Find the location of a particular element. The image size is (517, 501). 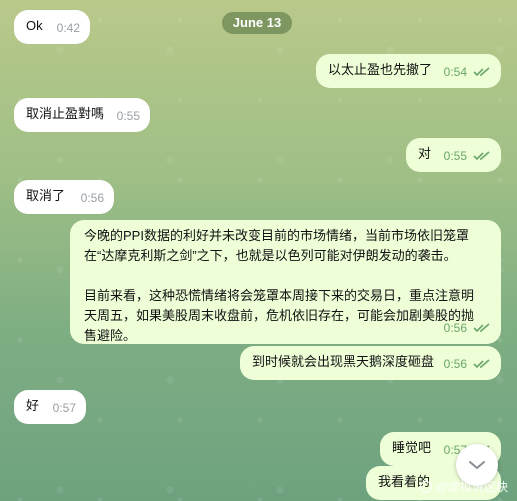

message-outgoing: 对 0:55 is located at coordinates (453, 155).